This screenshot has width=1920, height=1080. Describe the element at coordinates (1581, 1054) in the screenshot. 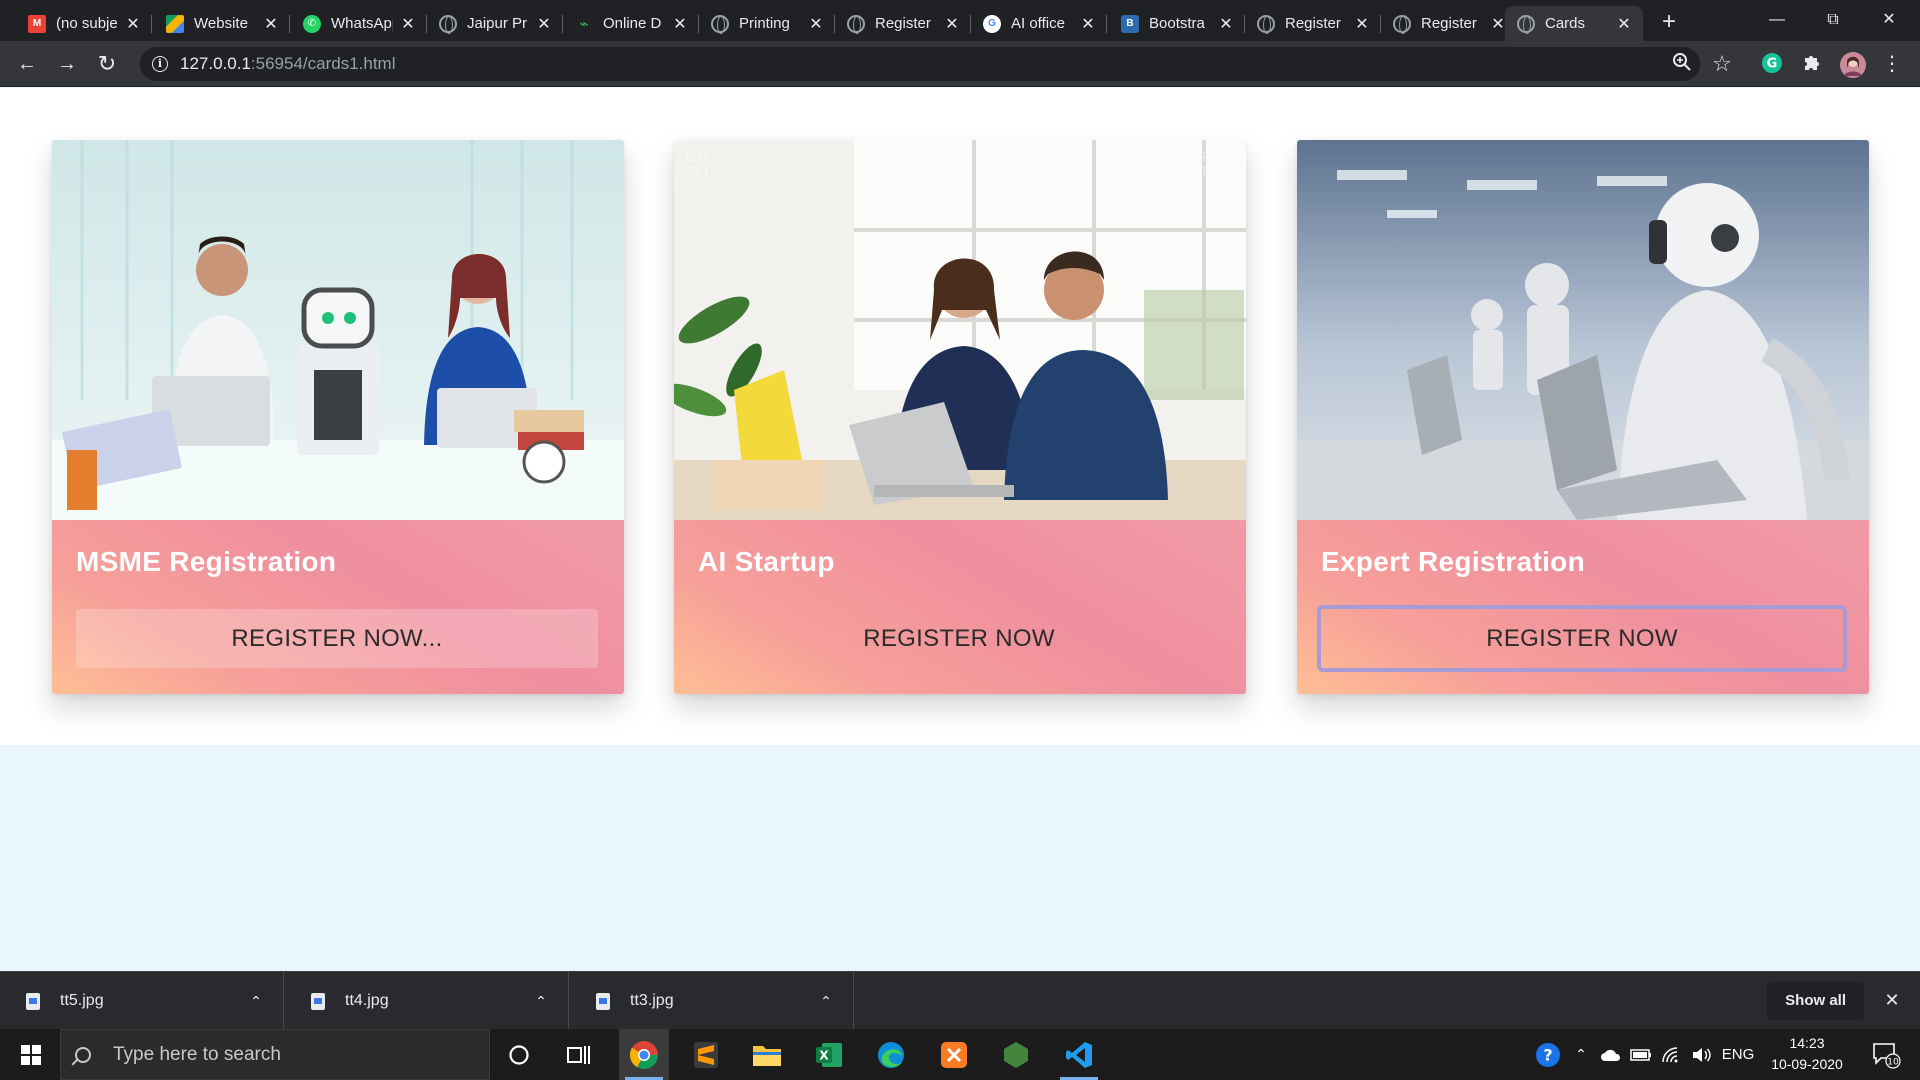

I see `show-hidden-icons-chevron-icon: ⌃` at that location.